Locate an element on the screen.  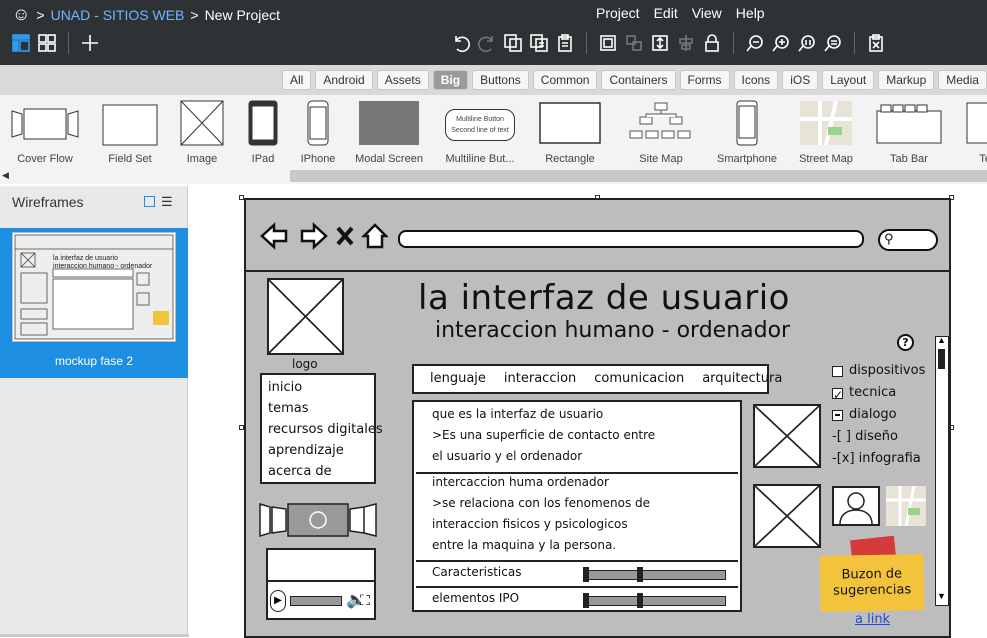
scroll-thumb is located at coordinates (941, 359).